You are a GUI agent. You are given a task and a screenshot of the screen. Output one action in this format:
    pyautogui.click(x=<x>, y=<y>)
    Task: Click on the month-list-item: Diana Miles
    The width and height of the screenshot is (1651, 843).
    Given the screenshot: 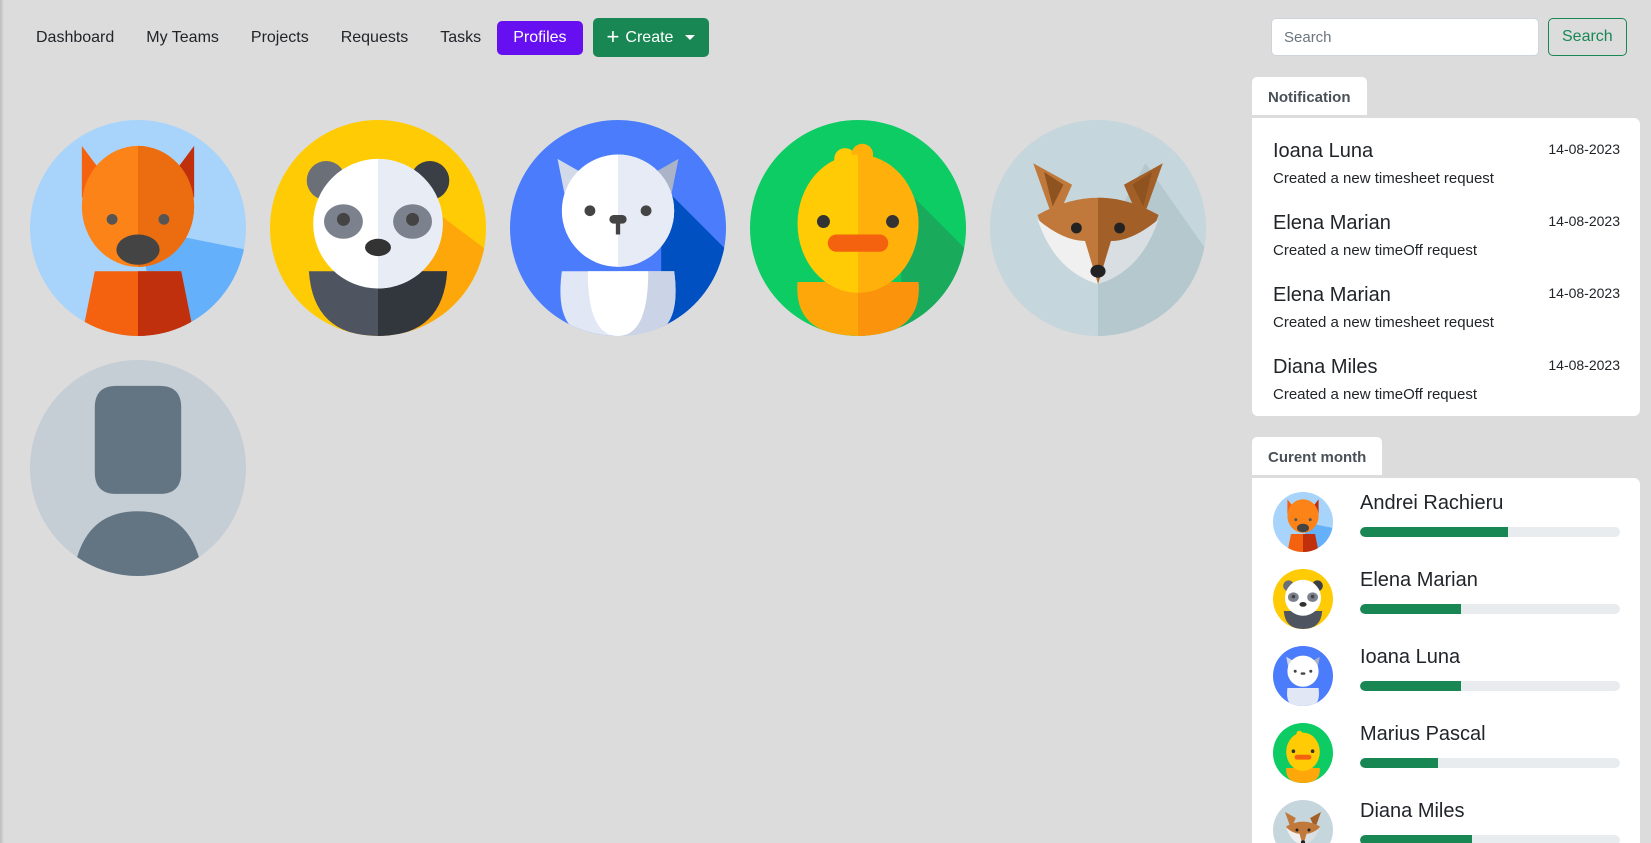 What is the action you would take?
    pyautogui.click(x=1446, y=814)
    